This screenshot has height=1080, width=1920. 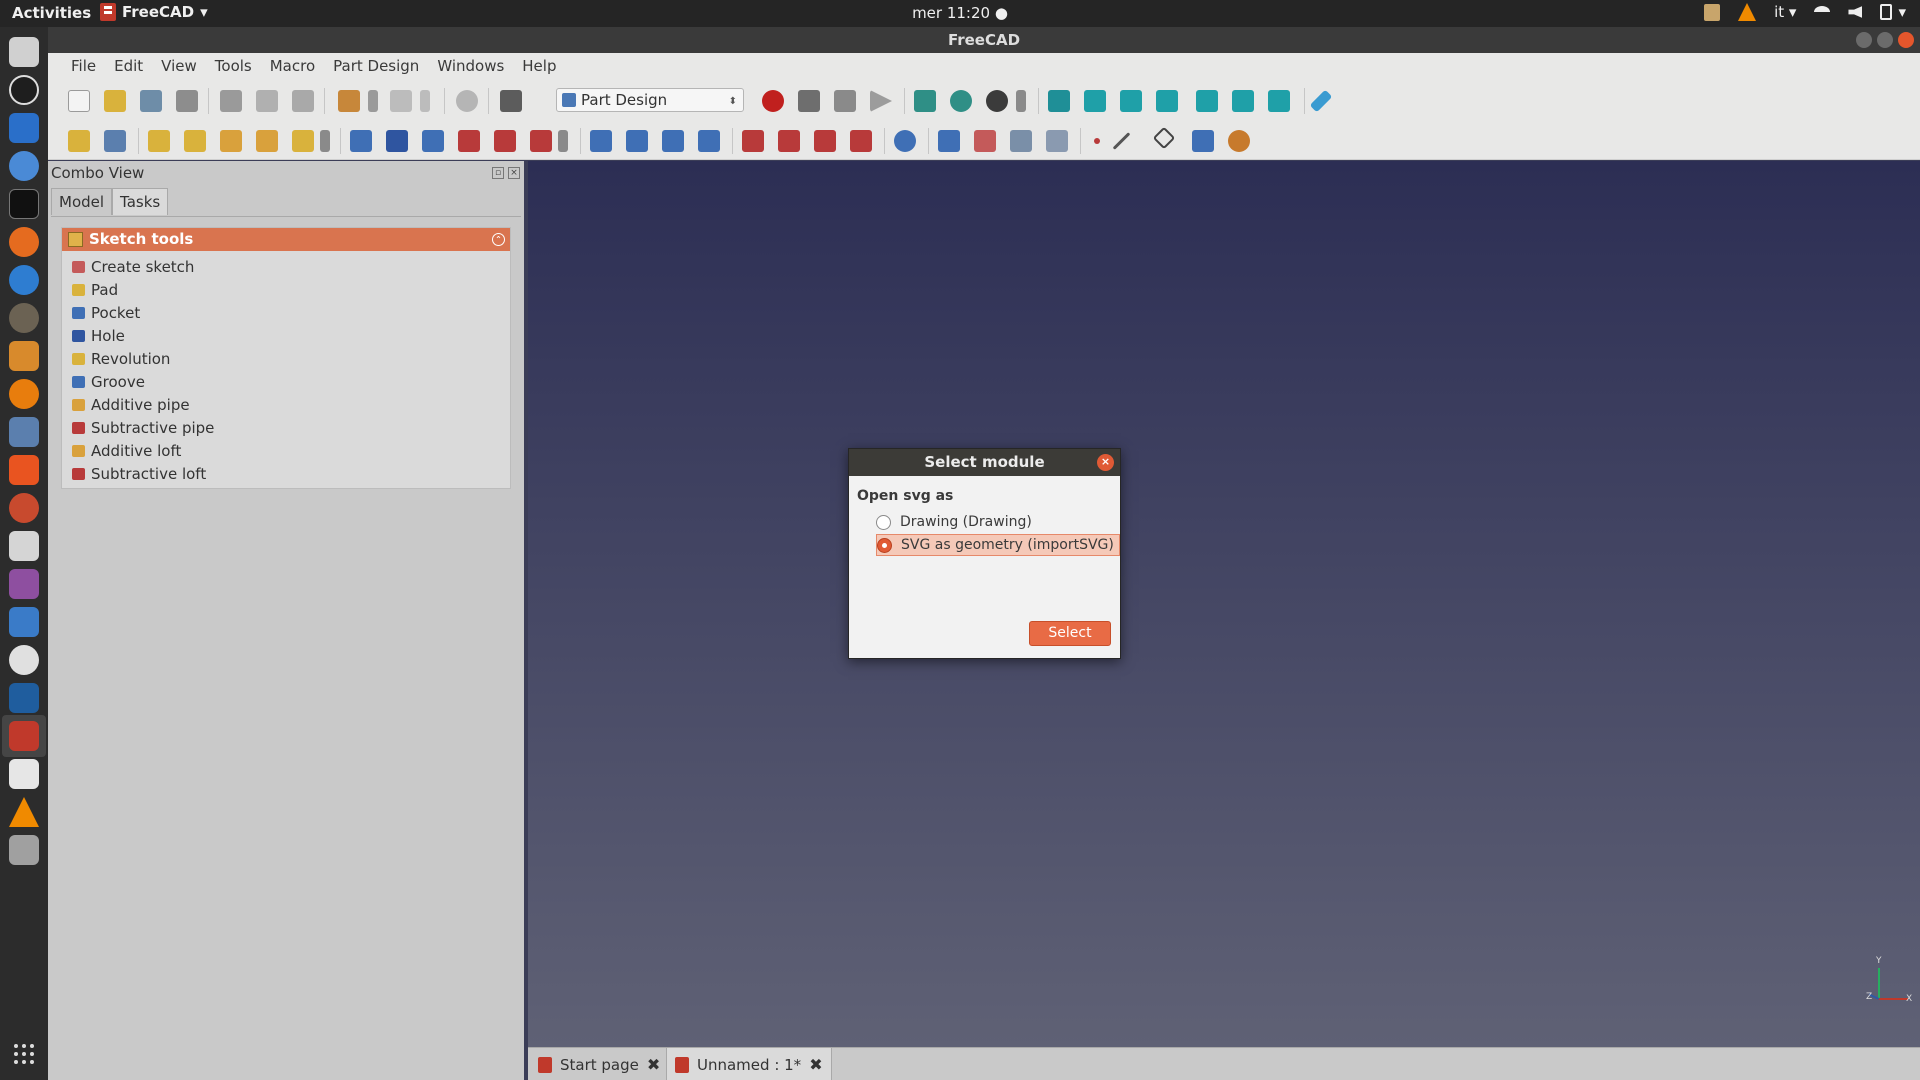 I want to click on create-part-icon, so click(x=115, y=141).